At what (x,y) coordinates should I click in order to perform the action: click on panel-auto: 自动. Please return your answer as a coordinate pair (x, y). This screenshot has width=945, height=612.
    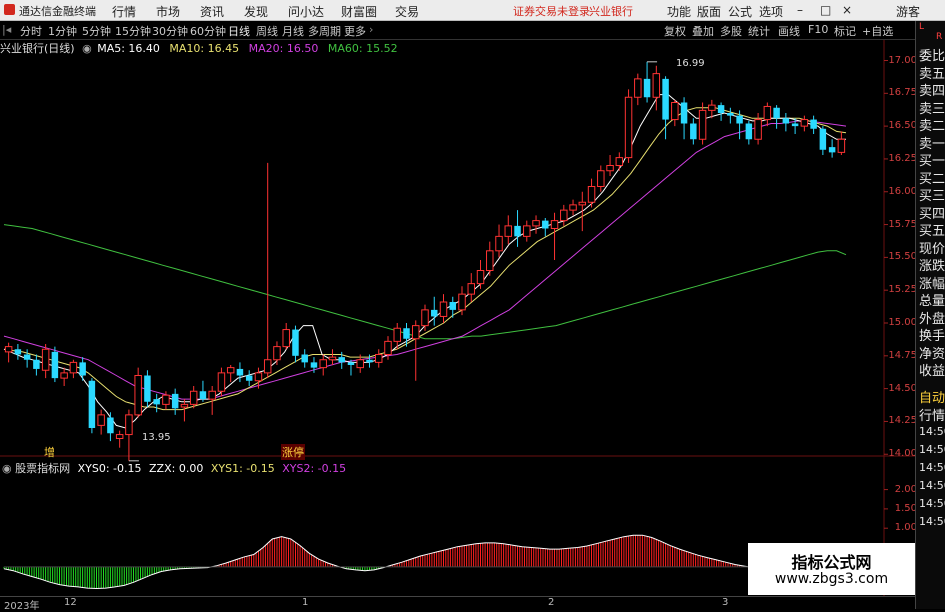
    Looking at the image, I should click on (932, 396).